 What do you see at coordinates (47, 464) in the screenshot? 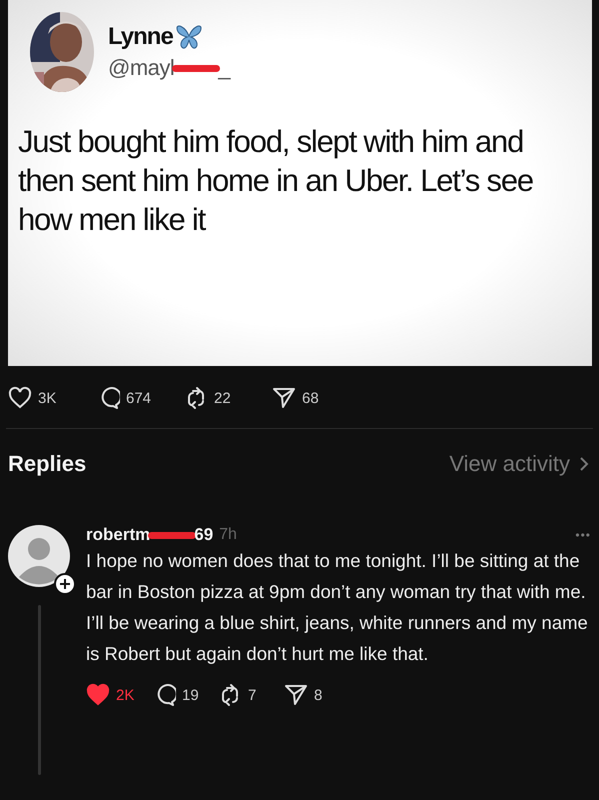
I see `replies-heading: Replies` at bounding box center [47, 464].